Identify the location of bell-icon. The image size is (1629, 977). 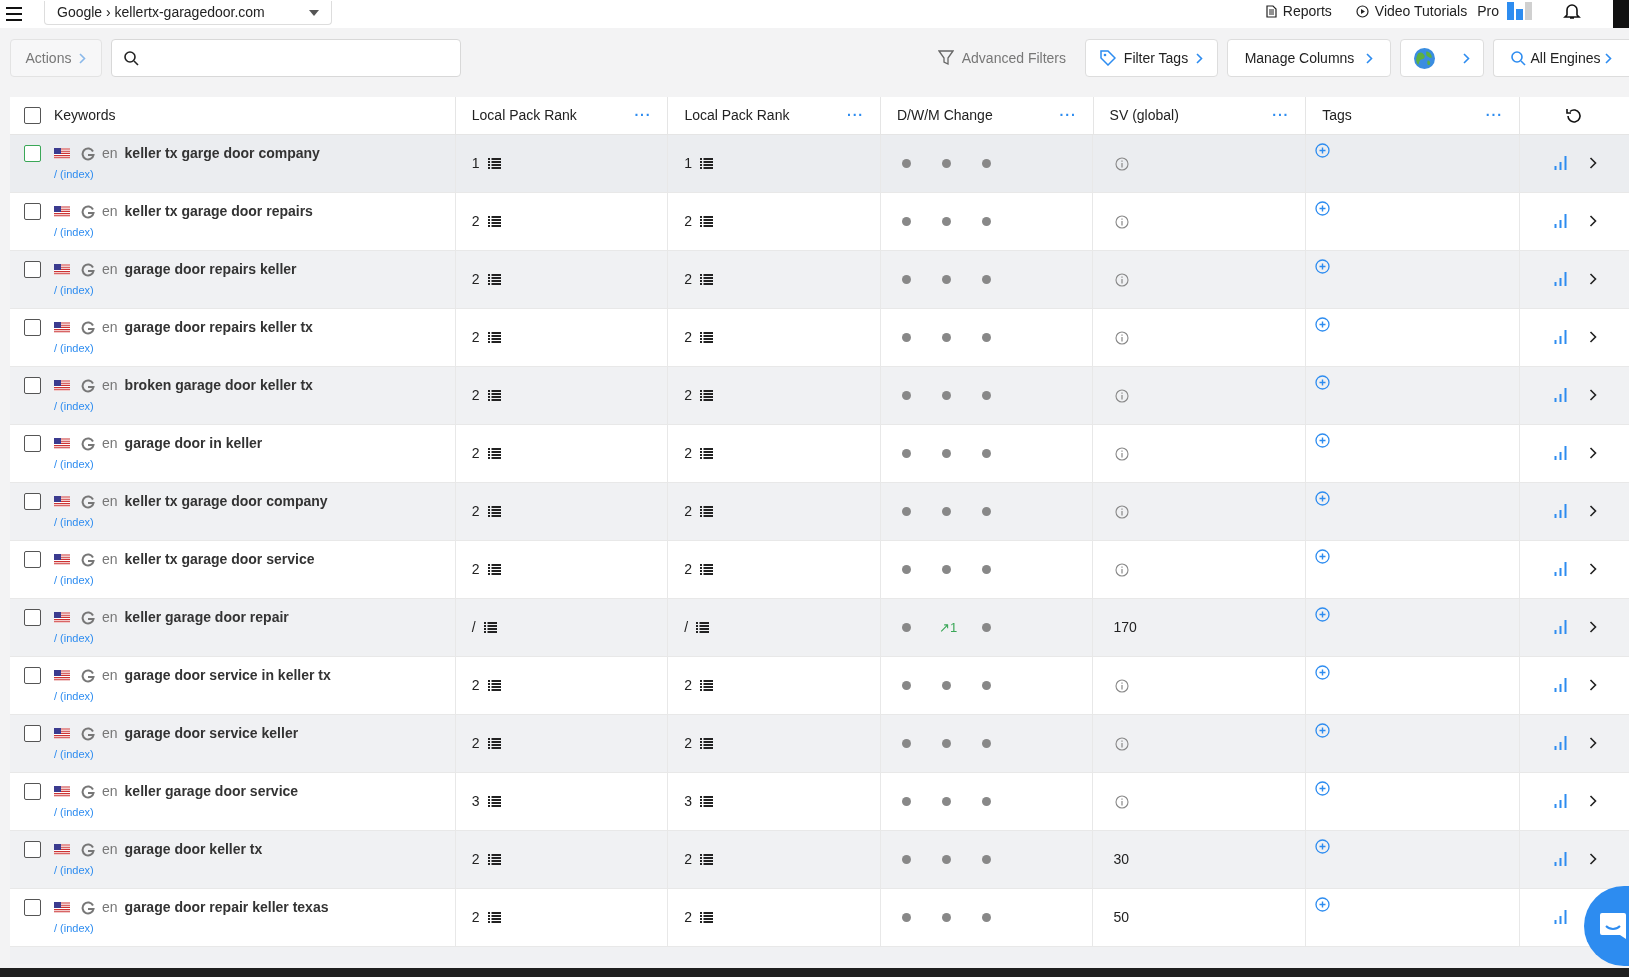
(1572, 11).